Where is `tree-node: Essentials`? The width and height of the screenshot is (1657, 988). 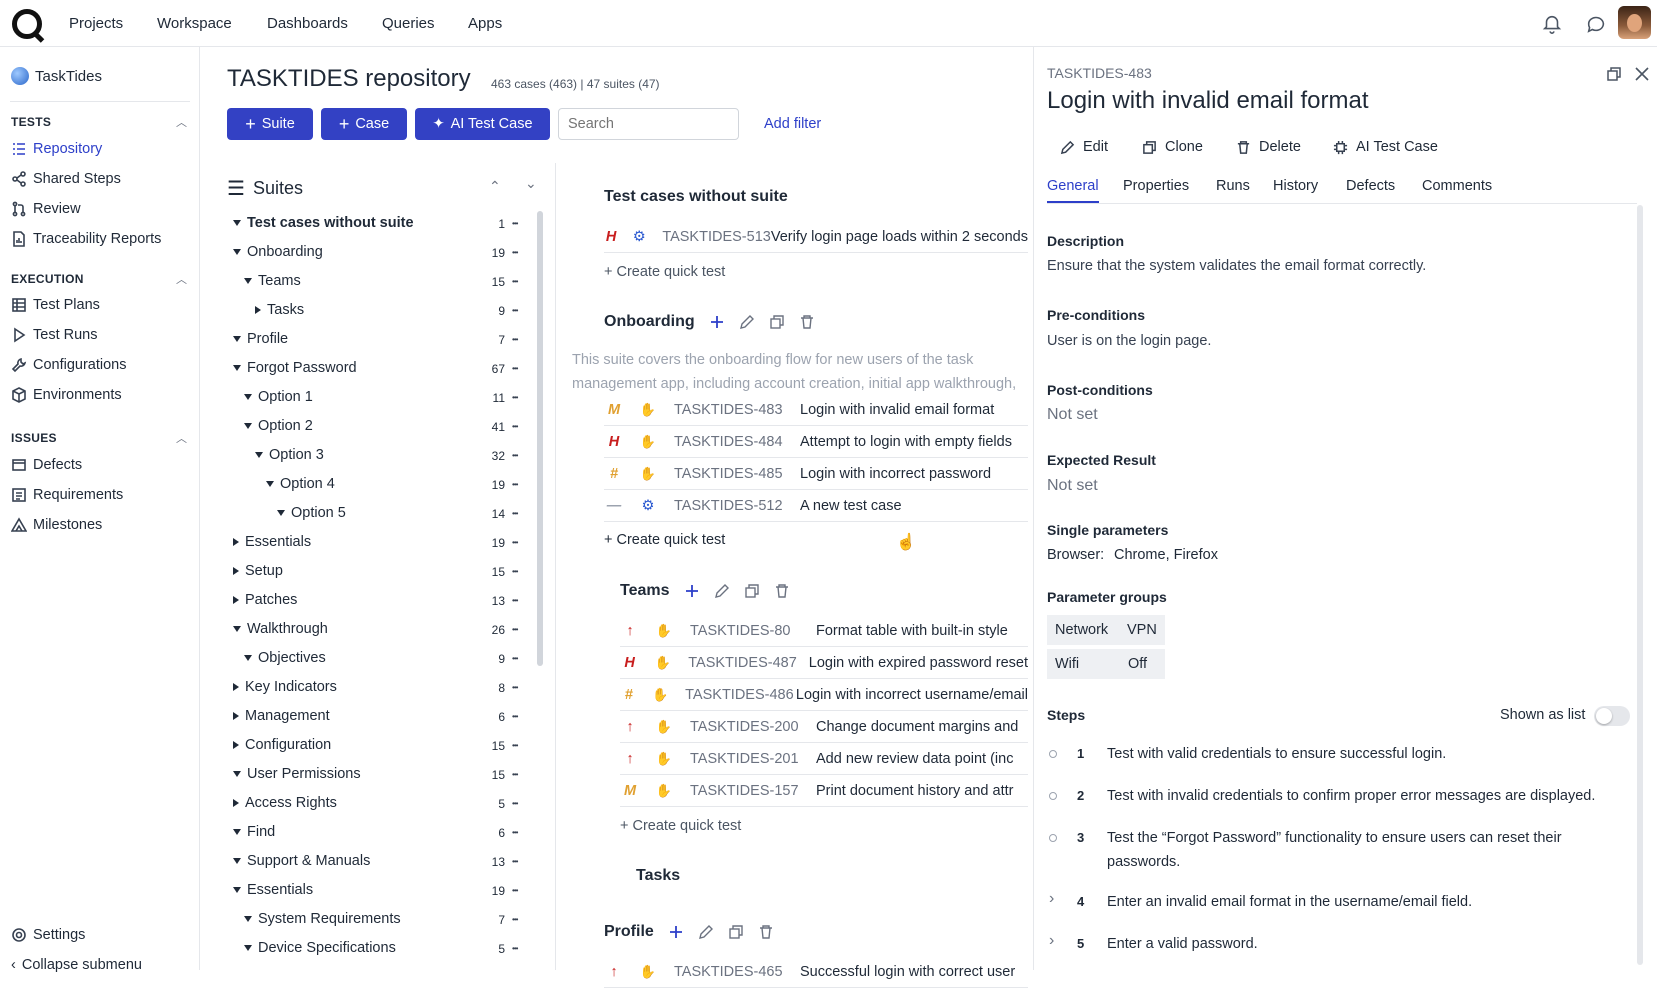
tree-node: Essentials is located at coordinates (272, 542).